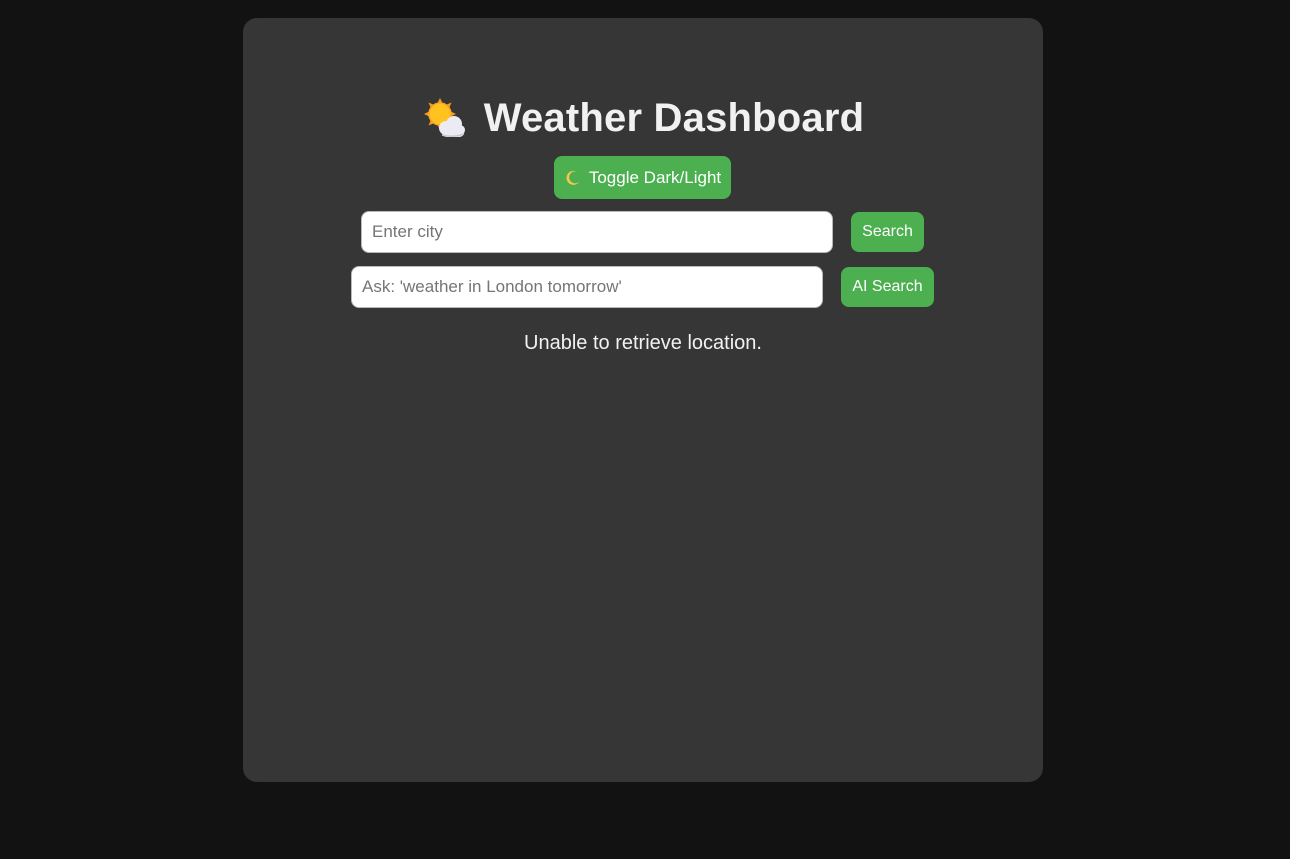 This screenshot has height=859, width=1290. Describe the element at coordinates (655, 177) in the screenshot. I see `theme-toggle-label: Toggle Dark/Light` at that location.